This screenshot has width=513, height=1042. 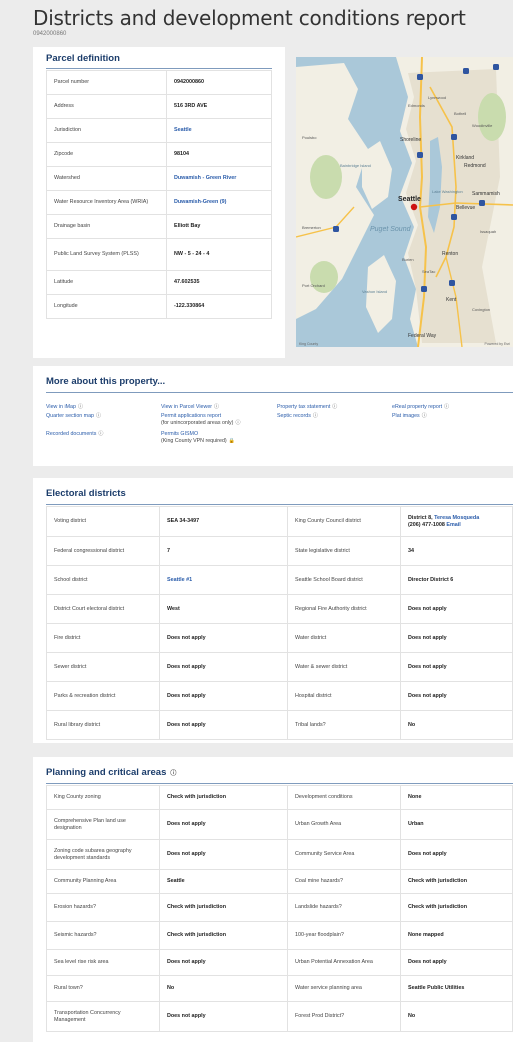 What do you see at coordinates (344, 824) in the screenshot?
I see `planning-label: Urban Growth Area` at bounding box center [344, 824].